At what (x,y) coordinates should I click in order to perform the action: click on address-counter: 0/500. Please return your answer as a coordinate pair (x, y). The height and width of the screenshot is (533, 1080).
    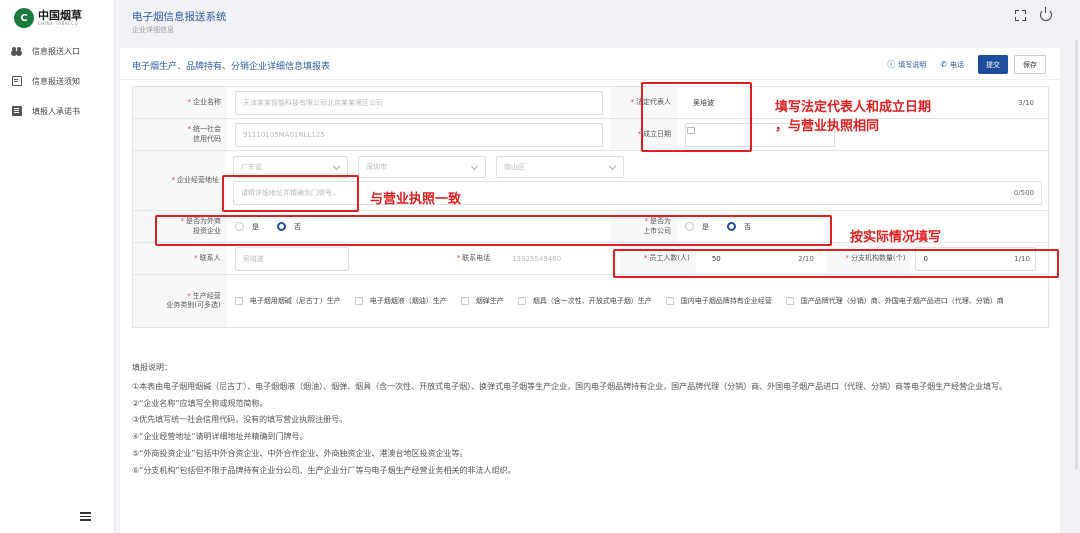
    Looking at the image, I should click on (1023, 193).